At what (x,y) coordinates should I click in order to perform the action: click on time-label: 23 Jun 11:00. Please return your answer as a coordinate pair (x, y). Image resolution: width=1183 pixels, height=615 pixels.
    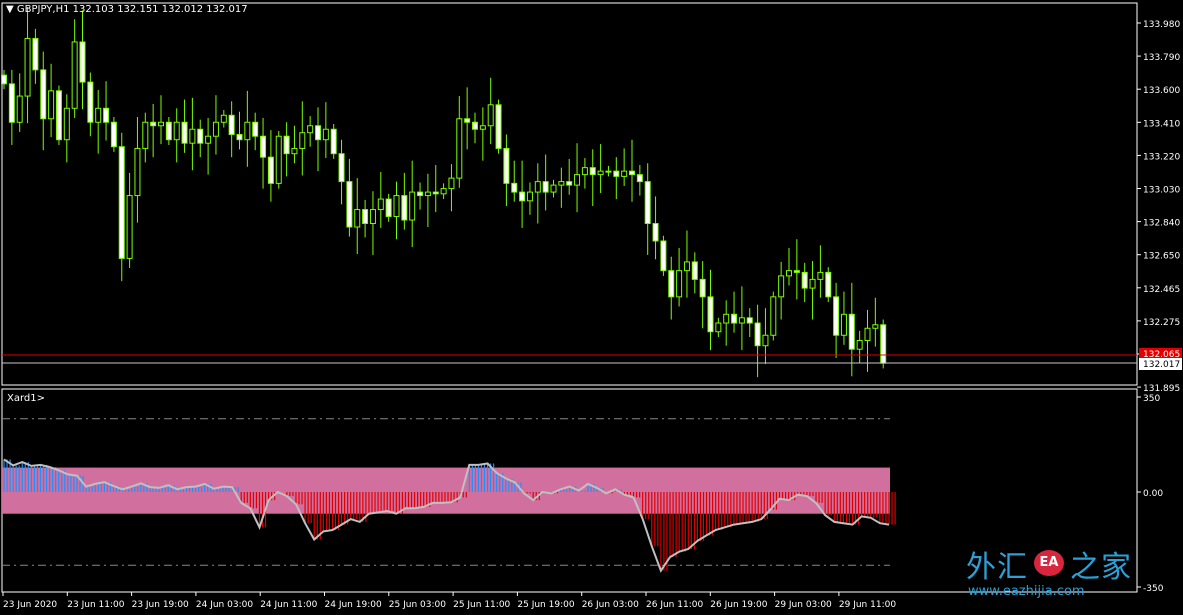
    Looking at the image, I should click on (95, 605).